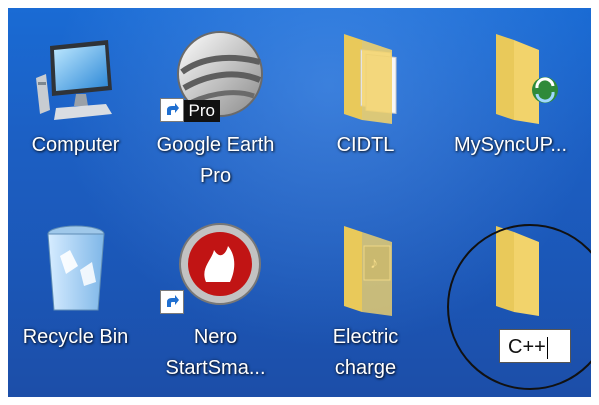 Image resolution: width=599 pixels, height=405 pixels. What do you see at coordinates (75, 145) in the screenshot?
I see `computer-label: Computer` at bounding box center [75, 145].